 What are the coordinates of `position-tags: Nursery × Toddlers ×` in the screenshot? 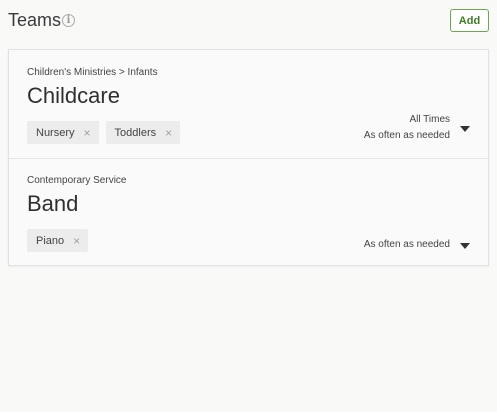 It's located at (104, 132).